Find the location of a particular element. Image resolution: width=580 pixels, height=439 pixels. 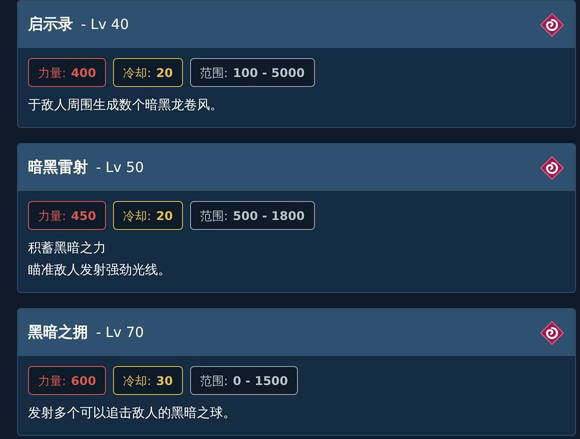

stat-value: 450 is located at coordinates (83, 216).